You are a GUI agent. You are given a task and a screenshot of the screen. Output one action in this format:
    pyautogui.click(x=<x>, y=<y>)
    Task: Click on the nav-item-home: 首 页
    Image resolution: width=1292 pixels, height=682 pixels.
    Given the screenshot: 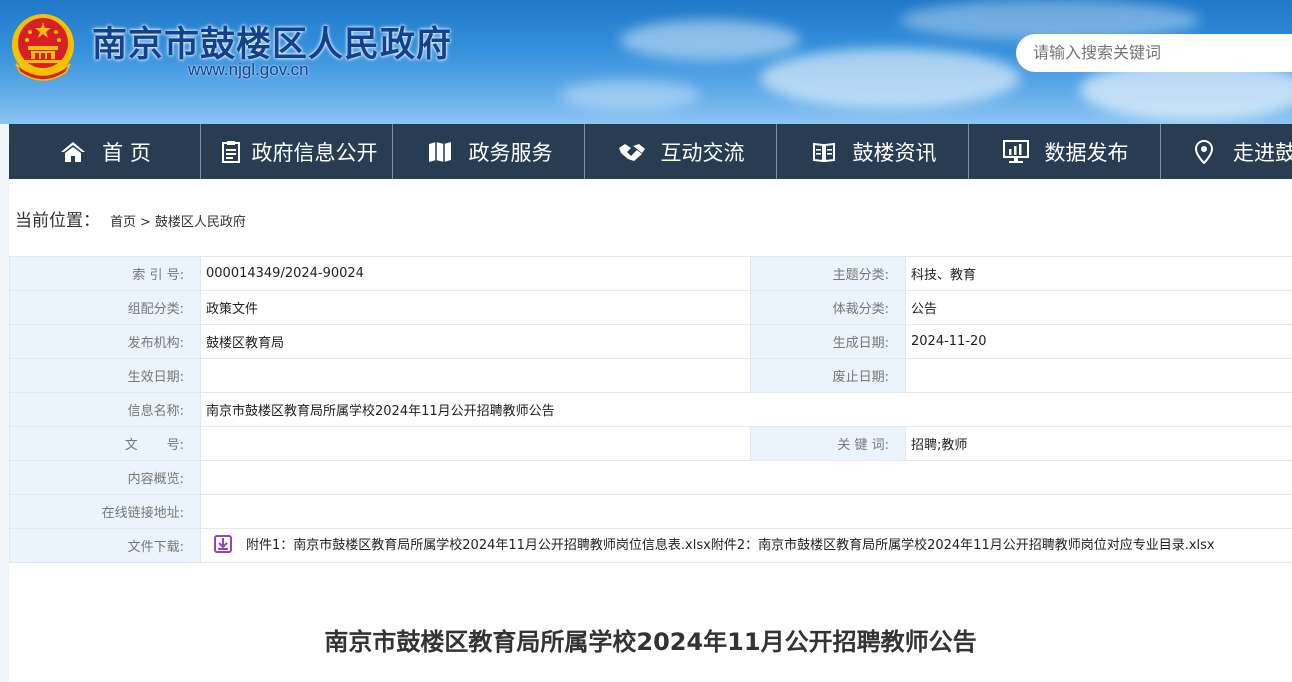 What is the action you would take?
    pyautogui.click(x=105, y=151)
    